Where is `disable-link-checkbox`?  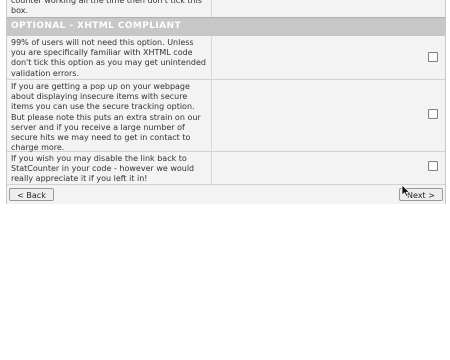
disable-link-checkbox is located at coordinates (433, 166).